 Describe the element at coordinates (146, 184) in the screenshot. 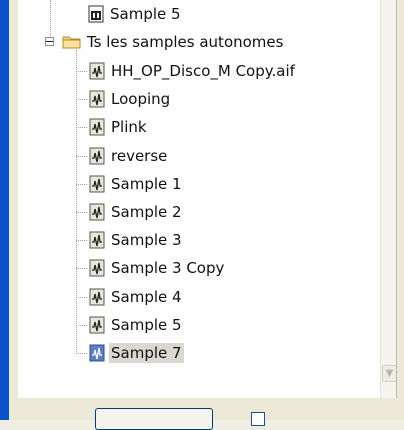

I see `tree-item-label: Sample 1` at that location.